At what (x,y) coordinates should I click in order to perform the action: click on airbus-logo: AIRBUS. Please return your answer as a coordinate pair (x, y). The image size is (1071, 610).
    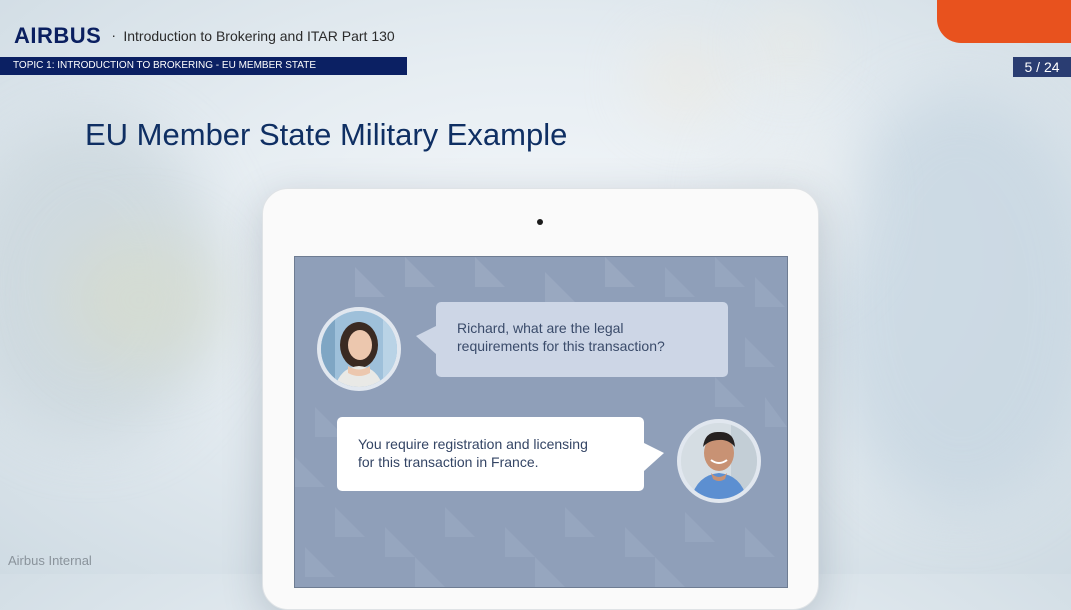
    Looking at the image, I should click on (58, 35).